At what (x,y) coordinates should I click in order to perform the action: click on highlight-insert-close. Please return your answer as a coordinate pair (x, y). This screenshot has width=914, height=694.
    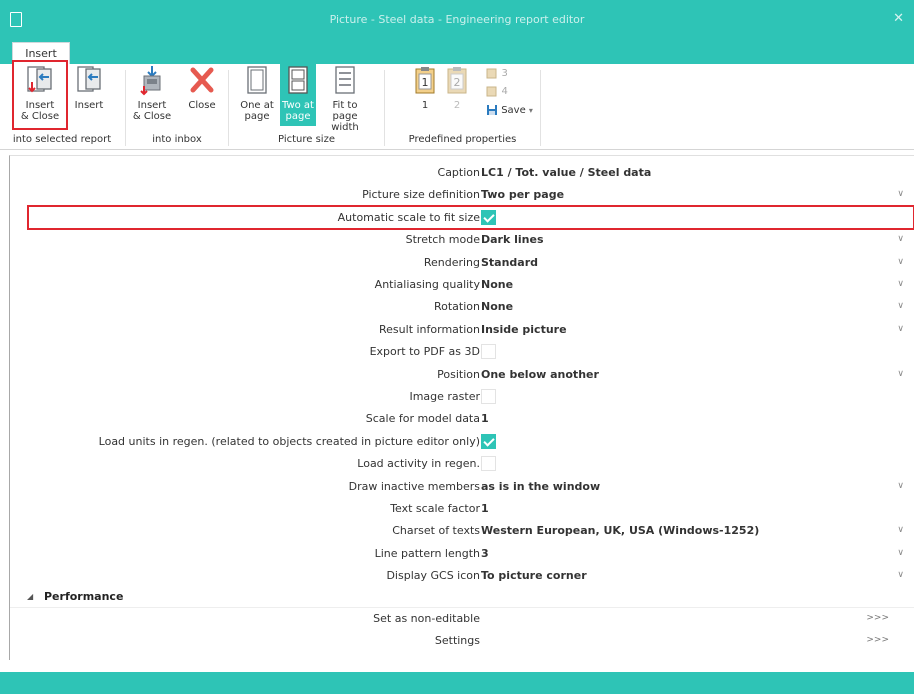
    Looking at the image, I should click on (40, 95).